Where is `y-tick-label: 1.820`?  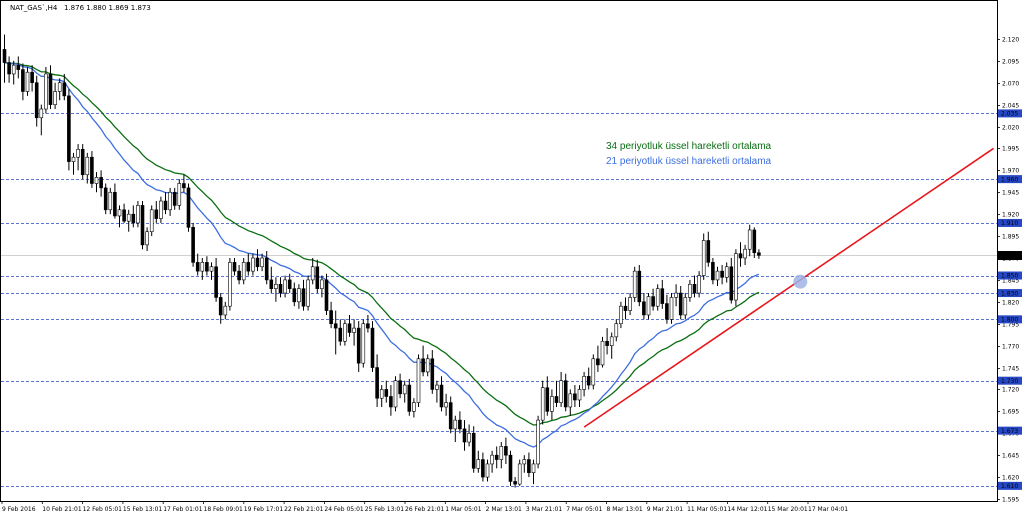 y-tick-label: 1.820 is located at coordinates (1010, 303).